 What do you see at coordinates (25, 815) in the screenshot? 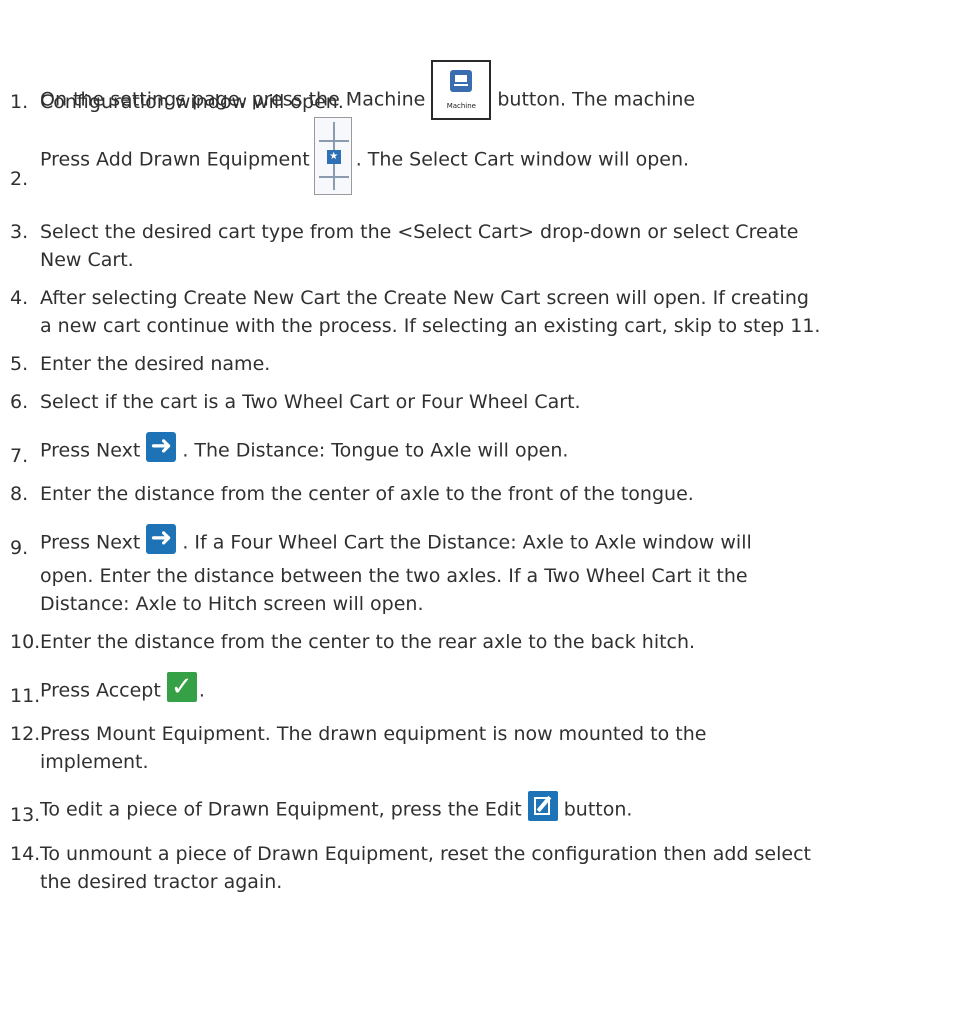
I see `step-number: 13.` at bounding box center [25, 815].